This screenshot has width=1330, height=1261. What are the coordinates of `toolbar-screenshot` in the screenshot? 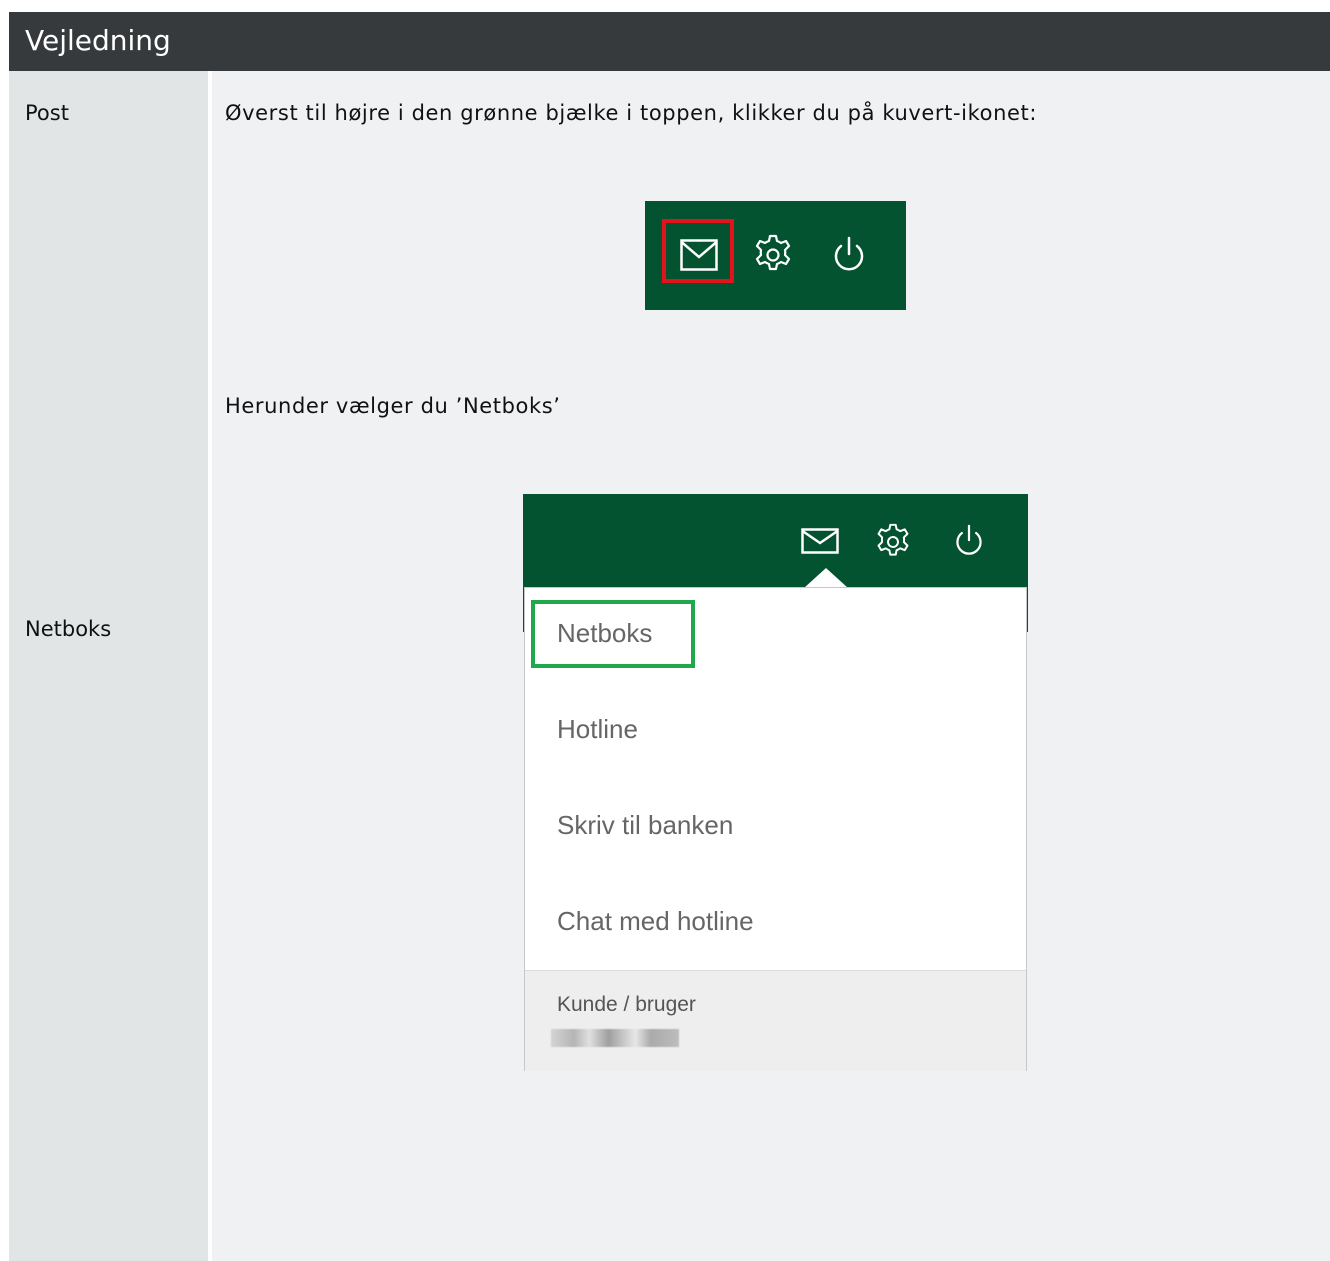 It's located at (775, 255).